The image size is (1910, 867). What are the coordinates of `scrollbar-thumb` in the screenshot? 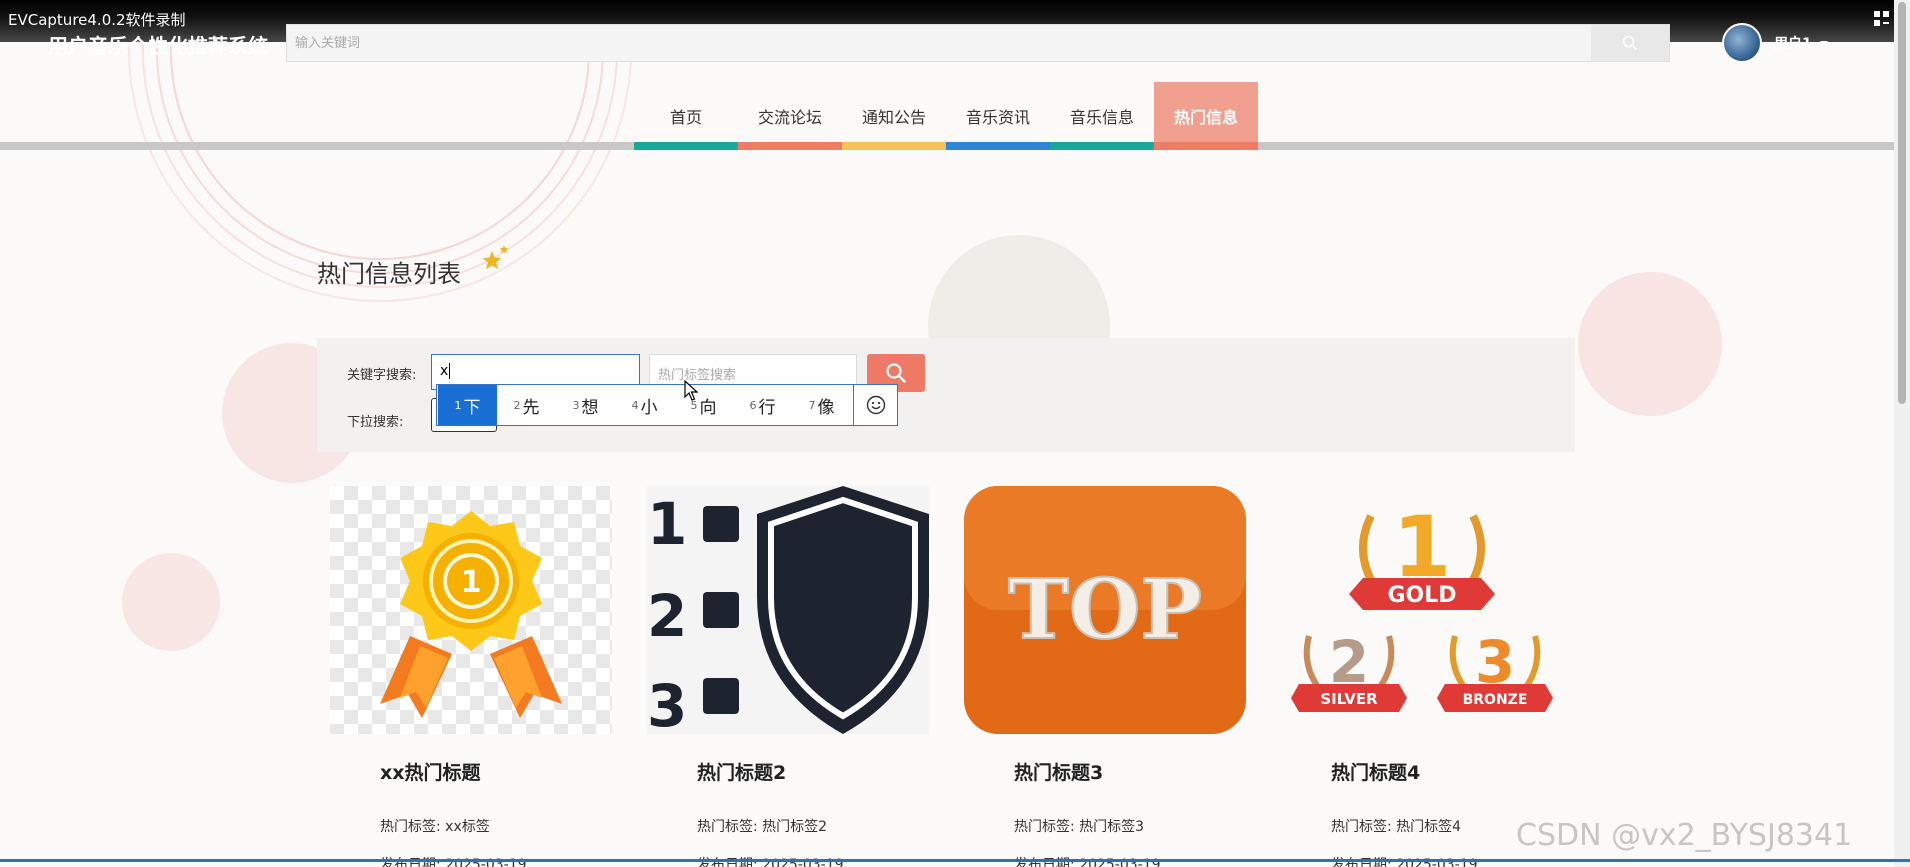 It's located at (1902, 203).